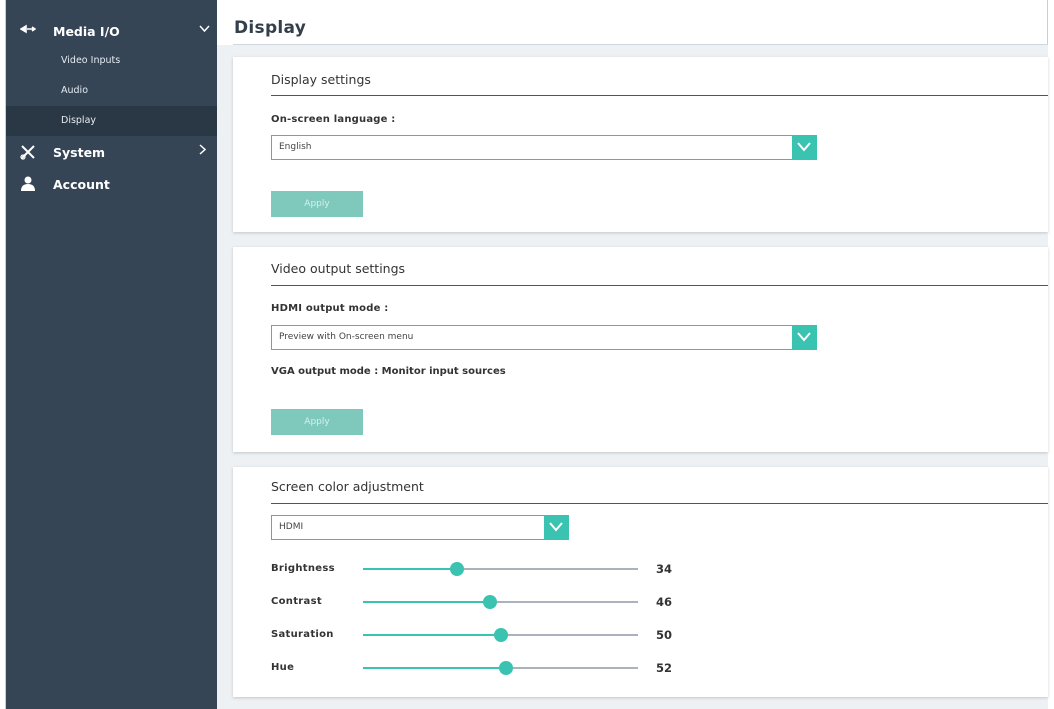 Image resolution: width=1054 pixels, height=709 pixels. I want to click on slider-label: Brightness, so click(303, 568).